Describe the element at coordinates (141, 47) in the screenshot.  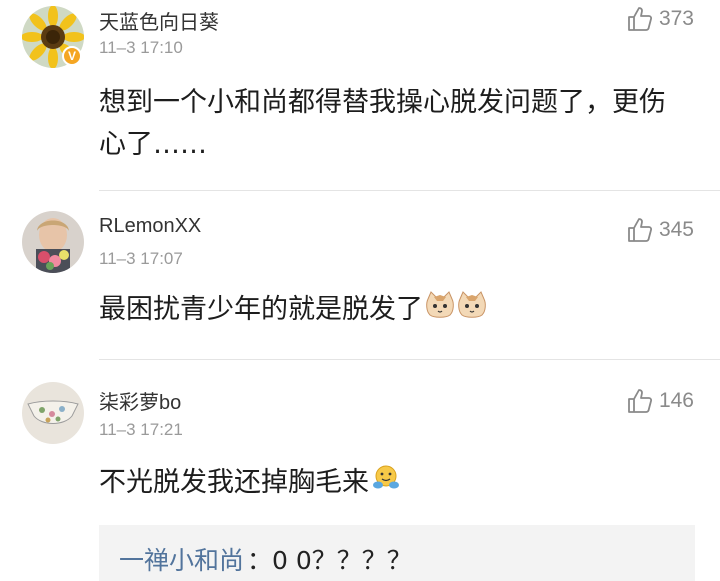
I see `comment-timestamp: 11–3 17:10` at that location.